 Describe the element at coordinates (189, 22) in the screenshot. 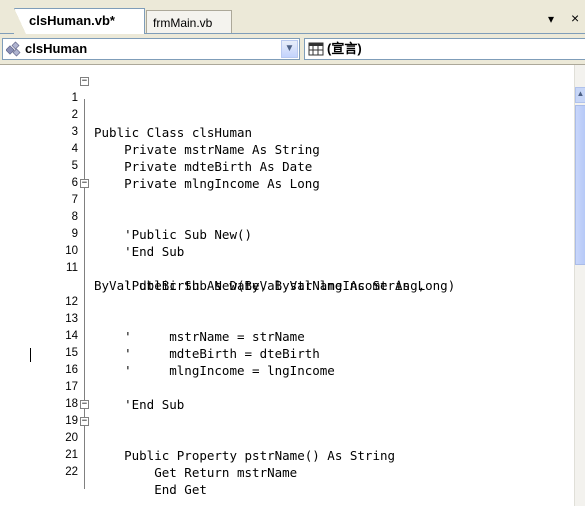

I see `tab-frmmain-vb: frmMain.vb` at that location.